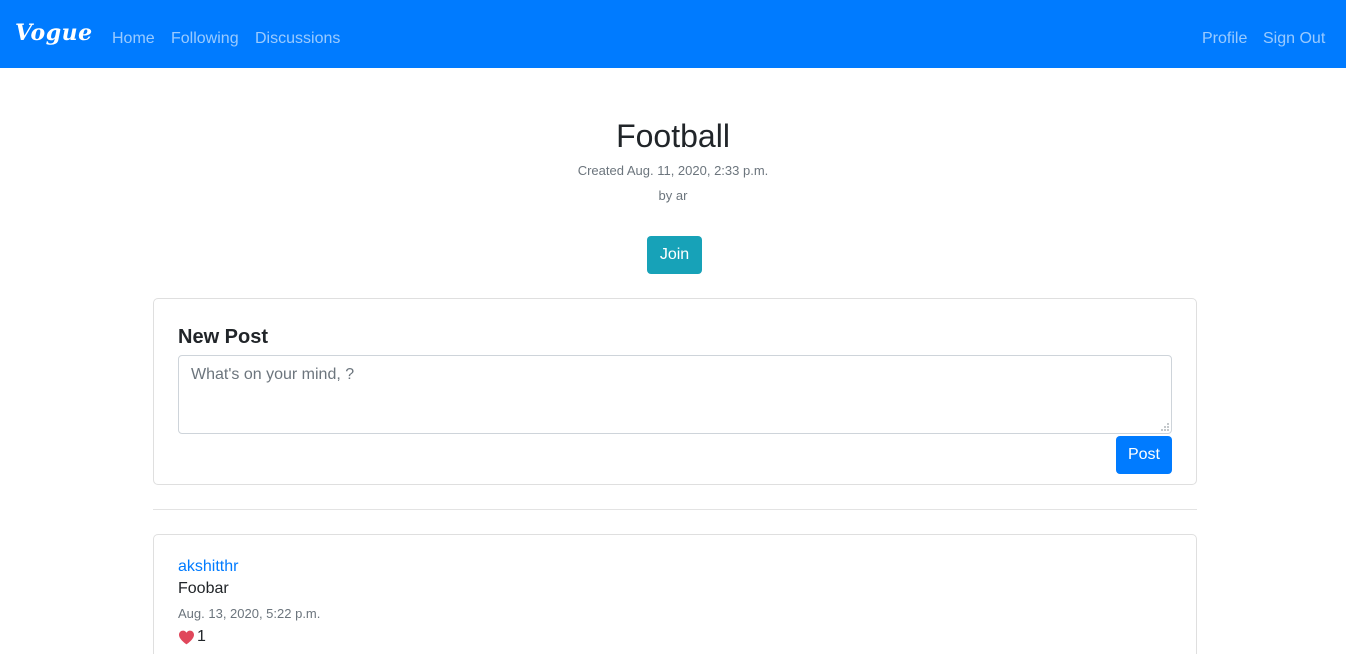  I want to click on like-row: 1, so click(192, 637).